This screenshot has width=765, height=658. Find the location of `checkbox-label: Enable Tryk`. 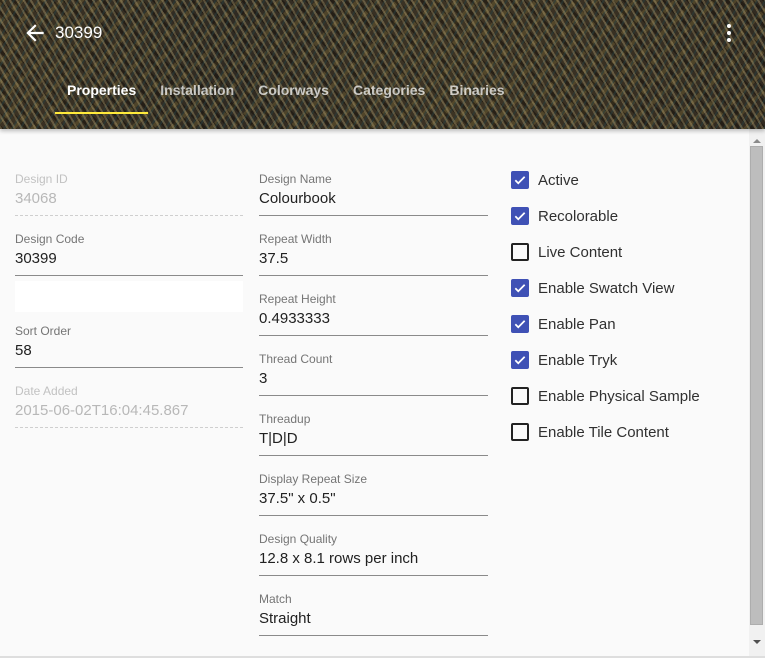

checkbox-label: Enable Tryk is located at coordinates (578, 360).